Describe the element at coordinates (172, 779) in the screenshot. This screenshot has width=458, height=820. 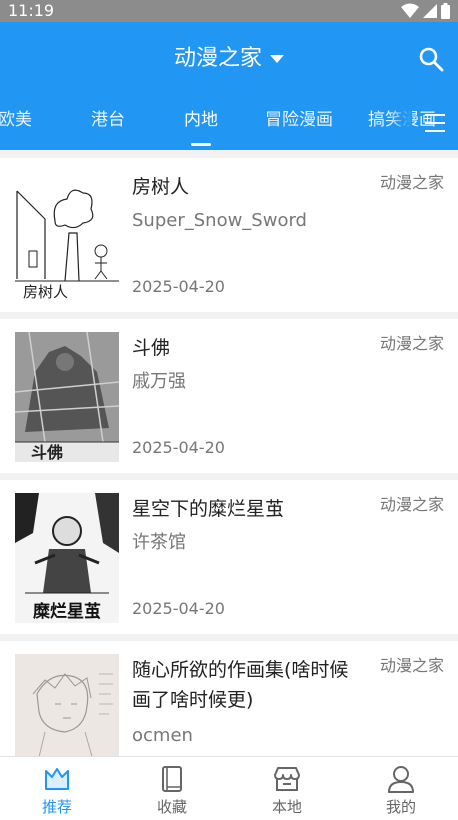
I see `book-icon` at that location.